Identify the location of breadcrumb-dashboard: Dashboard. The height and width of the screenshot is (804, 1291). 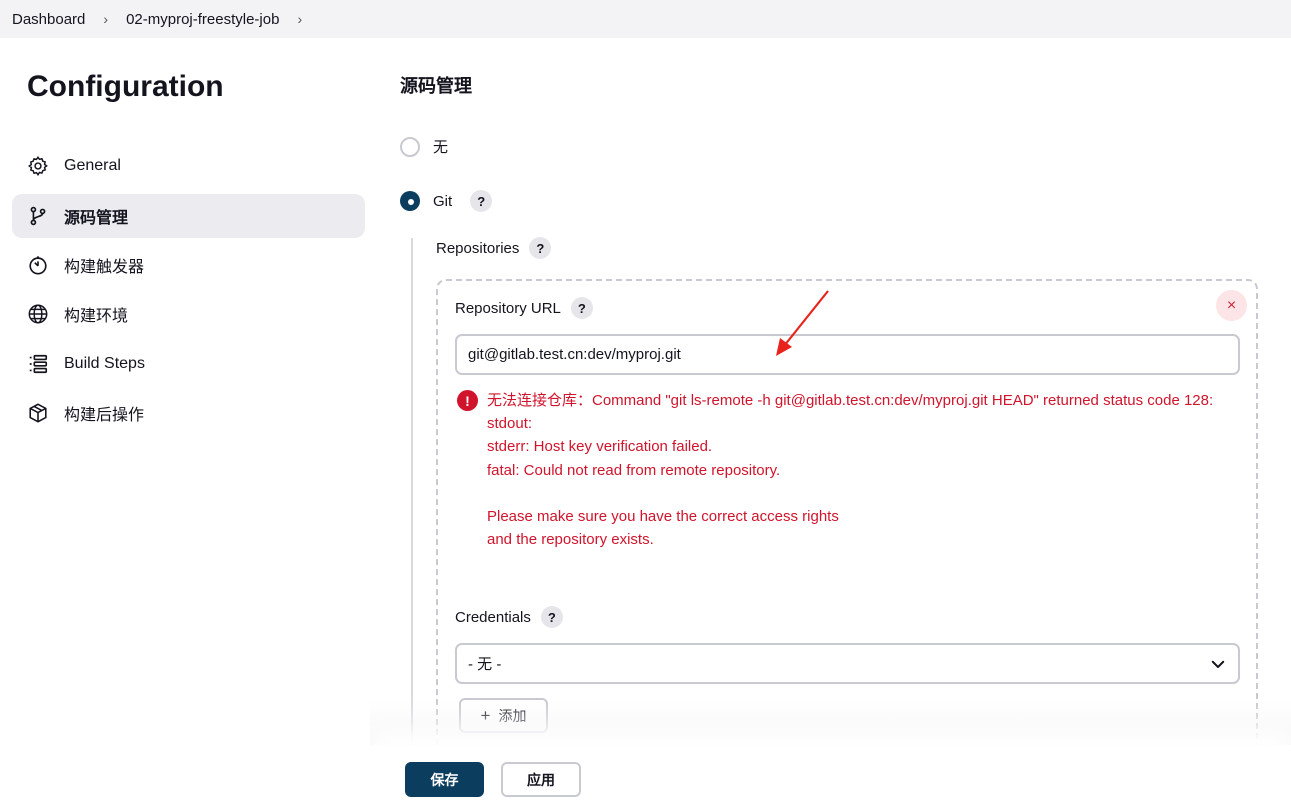
(48, 19).